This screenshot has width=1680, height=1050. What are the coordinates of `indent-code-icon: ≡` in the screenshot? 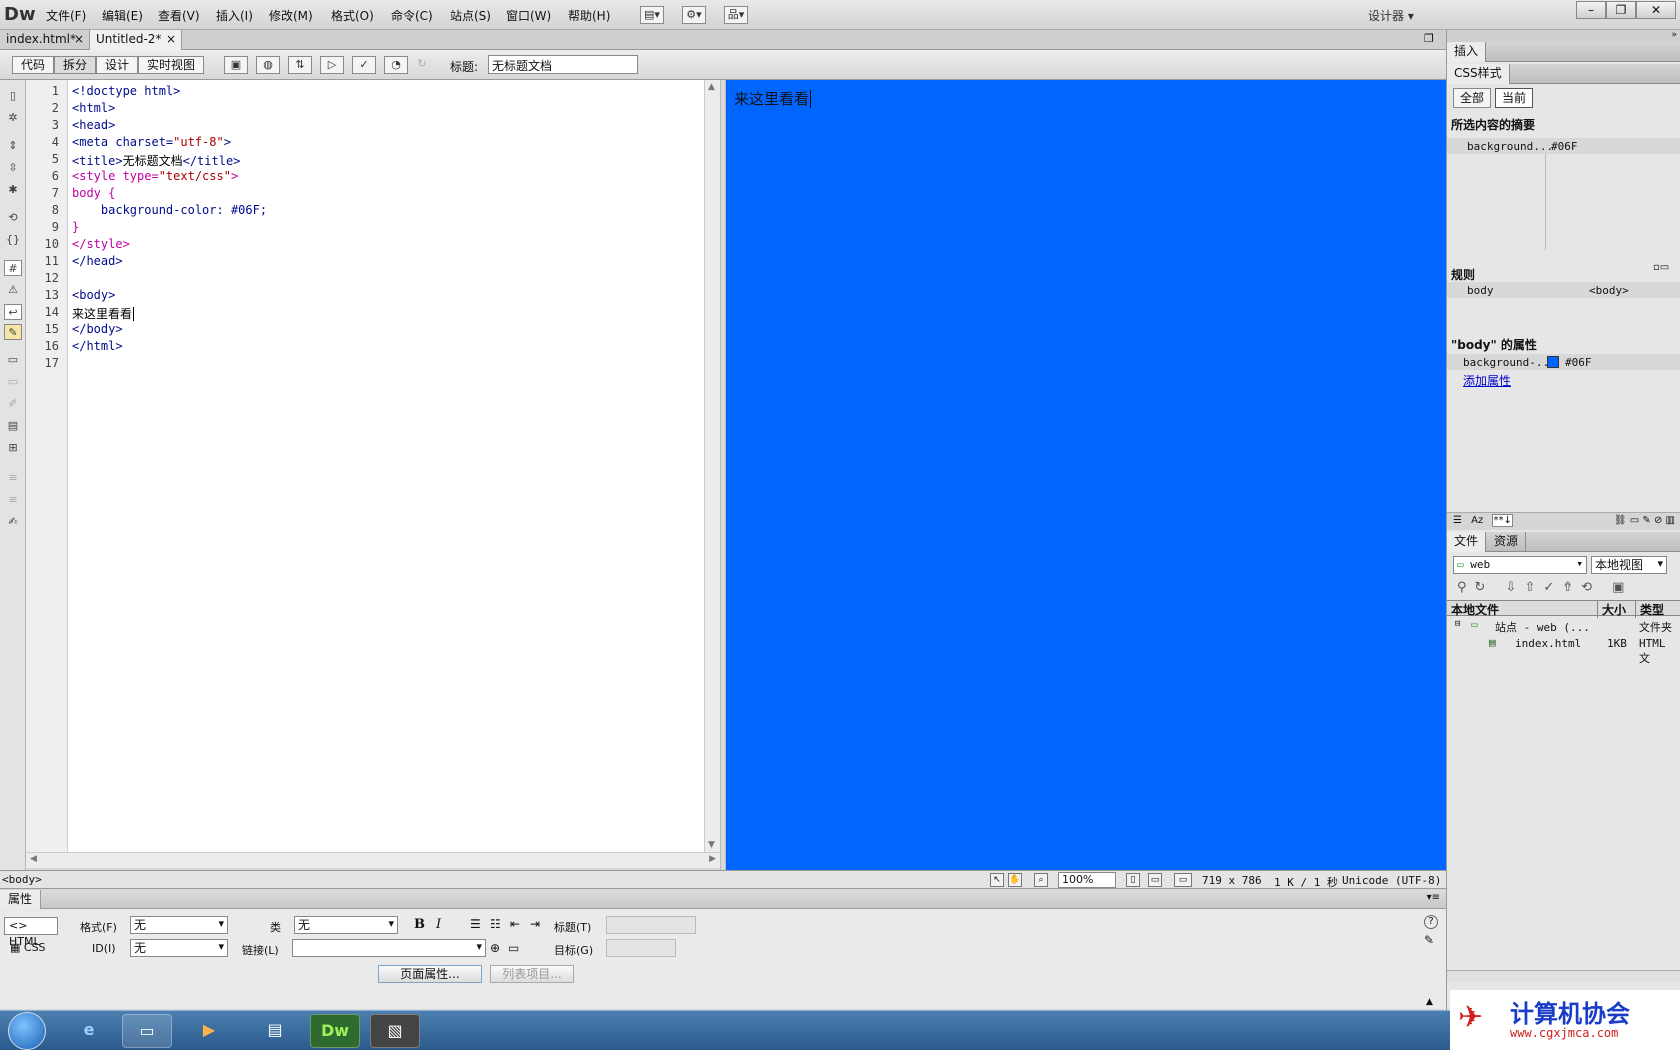 It's located at (13, 478).